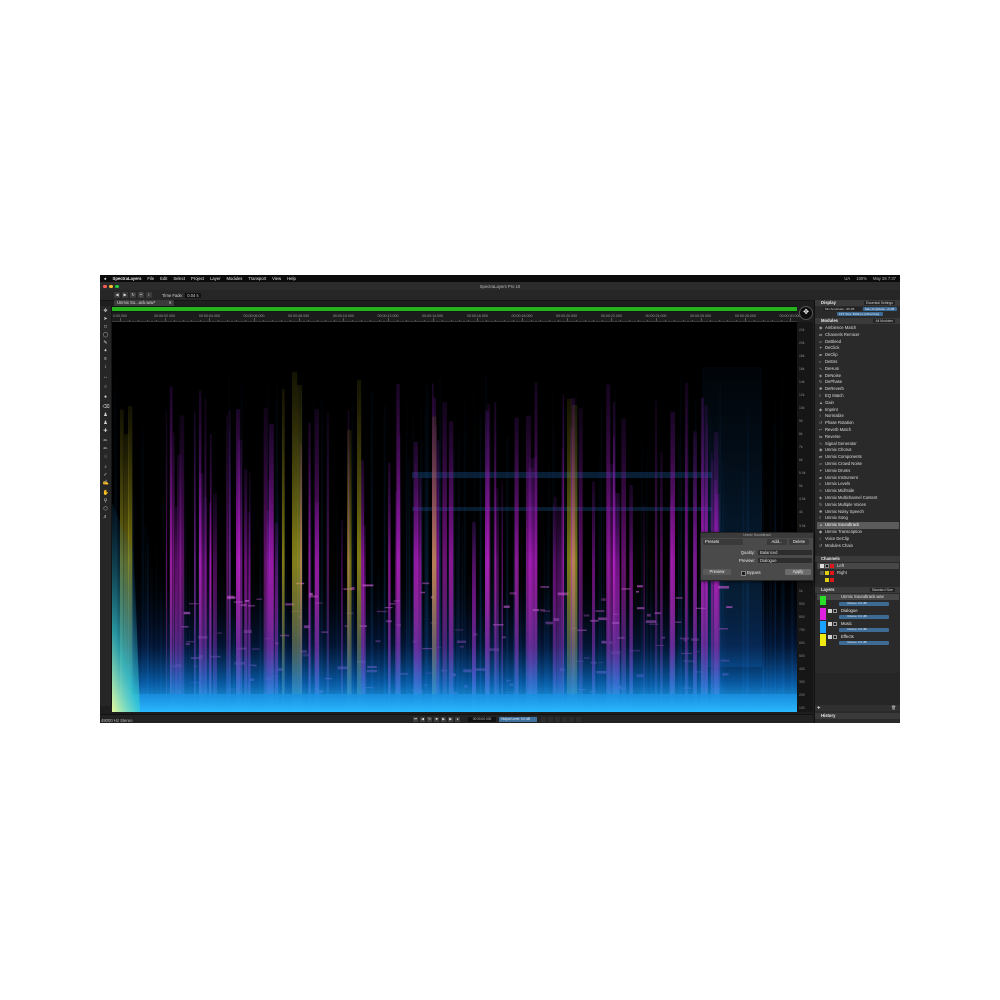  I want to click on layer-parent-volume: Volume: 0.0 dB, so click(864, 603).